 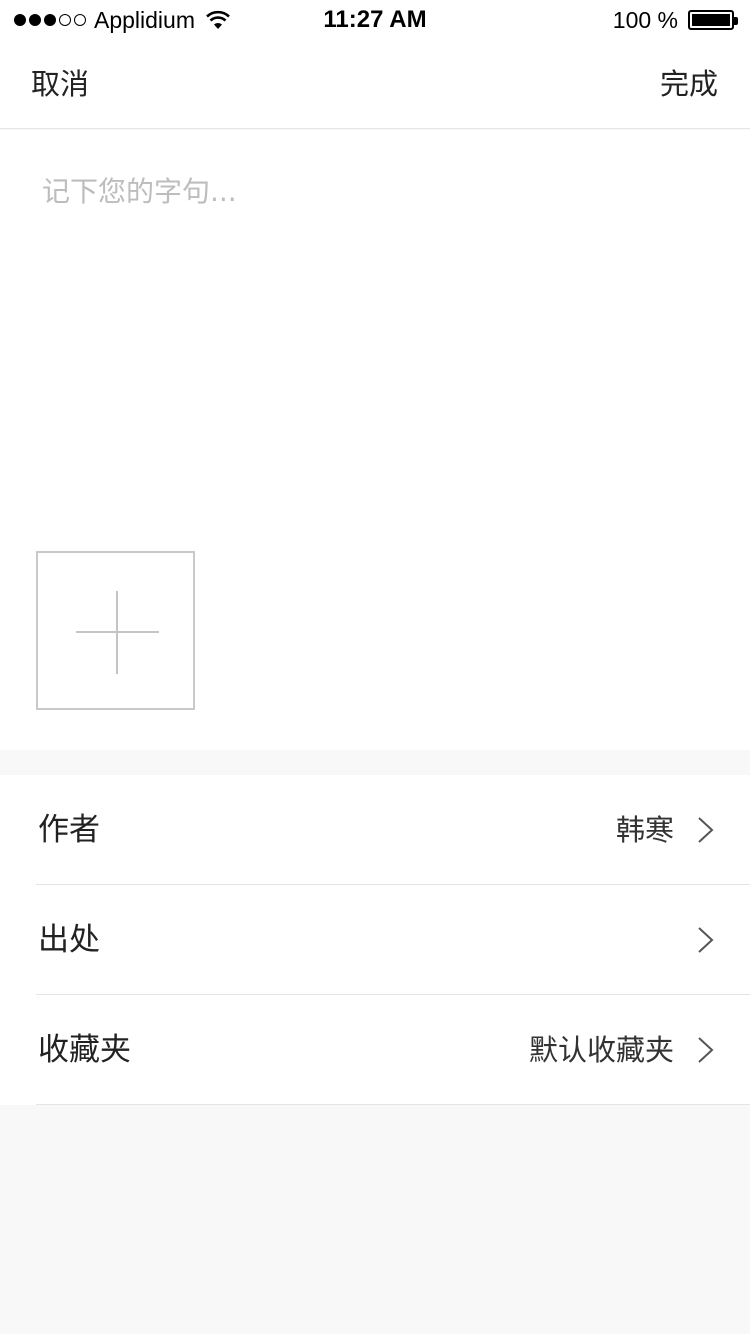 What do you see at coordinates (393, 1104) in the screenshot?
I see `divider` at bounding box center [393, 1104].